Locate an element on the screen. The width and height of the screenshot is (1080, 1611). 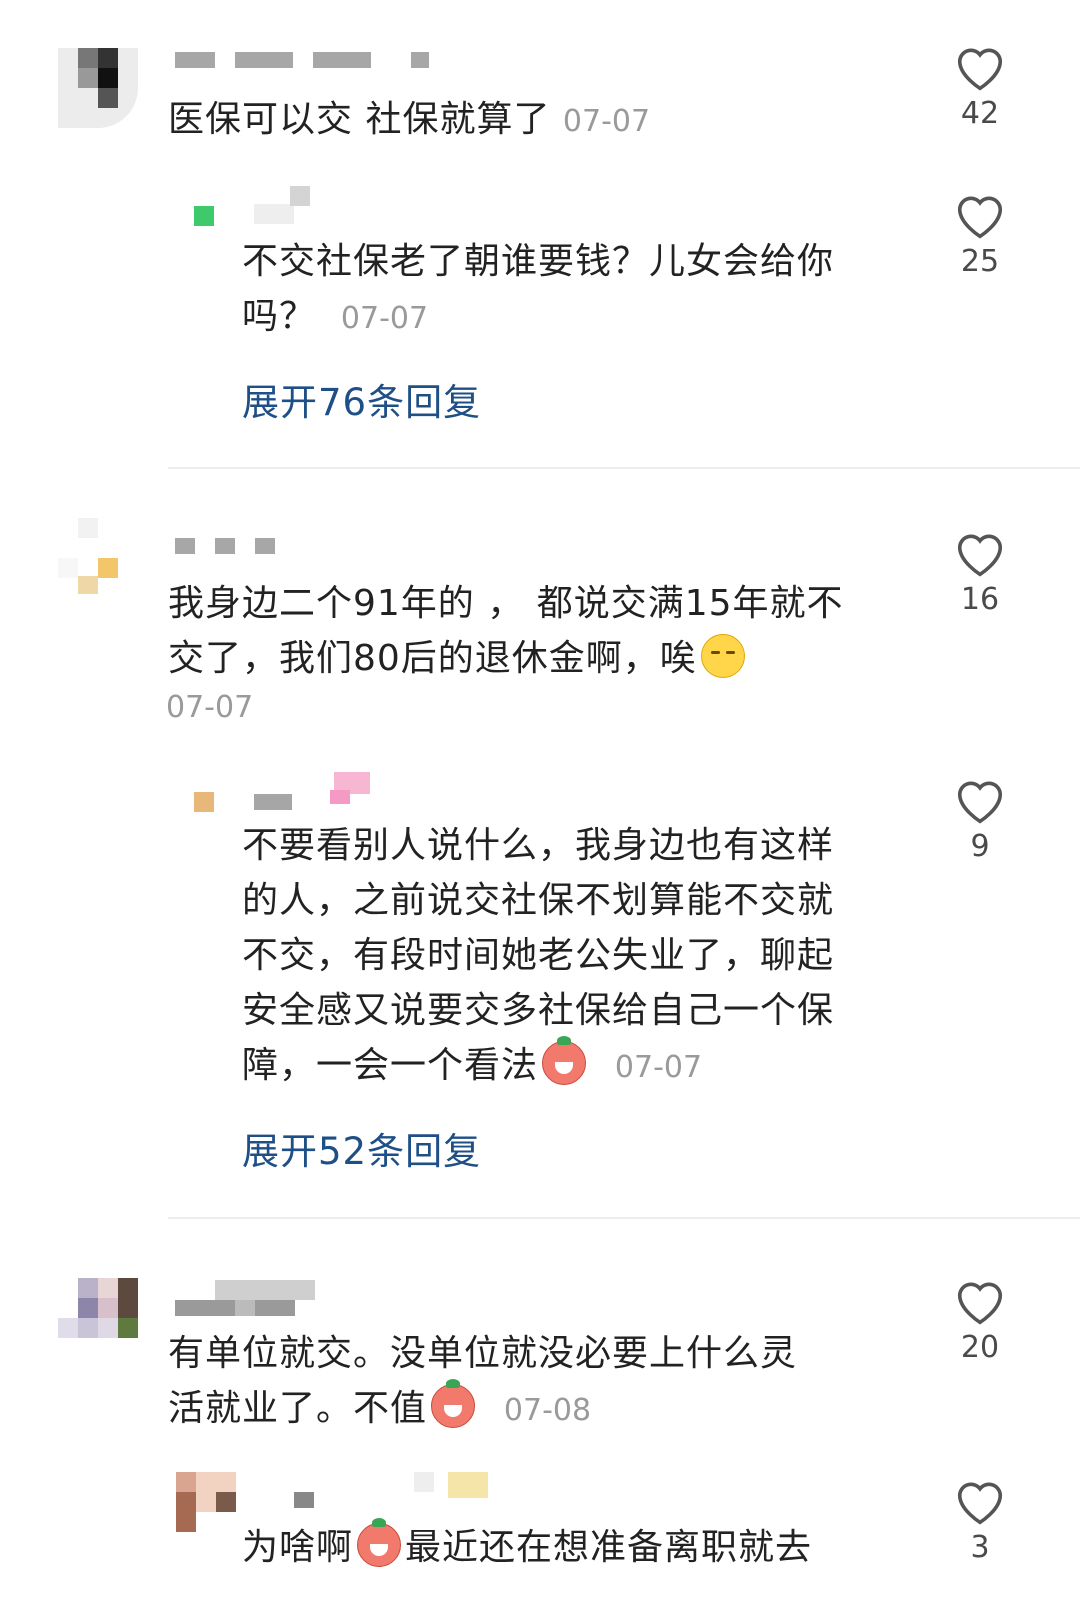
expand-replies-button: 展开52条回复 is located at coordinates (361, 1148).